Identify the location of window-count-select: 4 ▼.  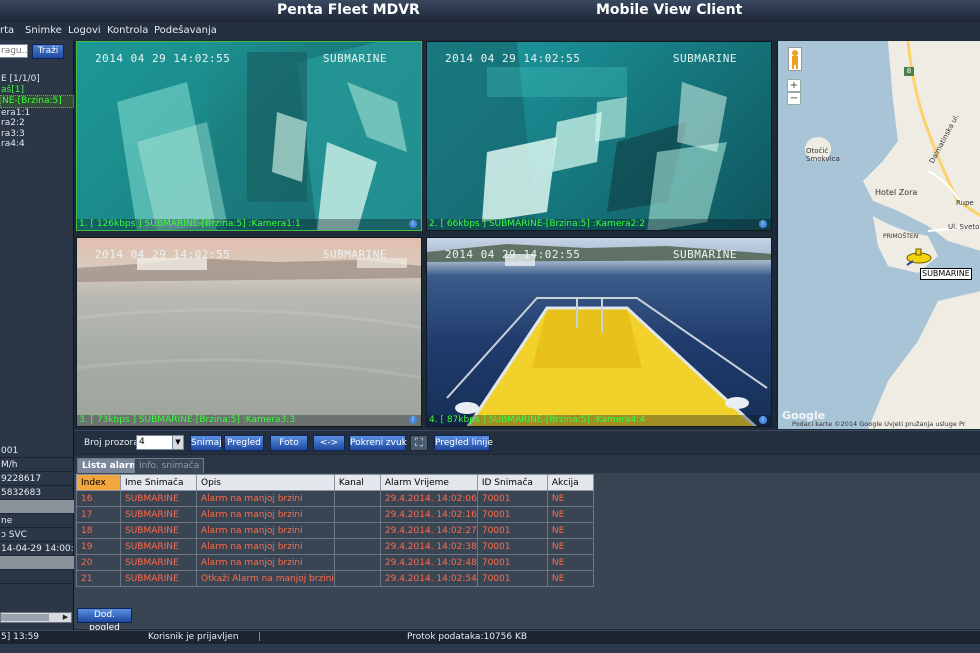
(160, 442).